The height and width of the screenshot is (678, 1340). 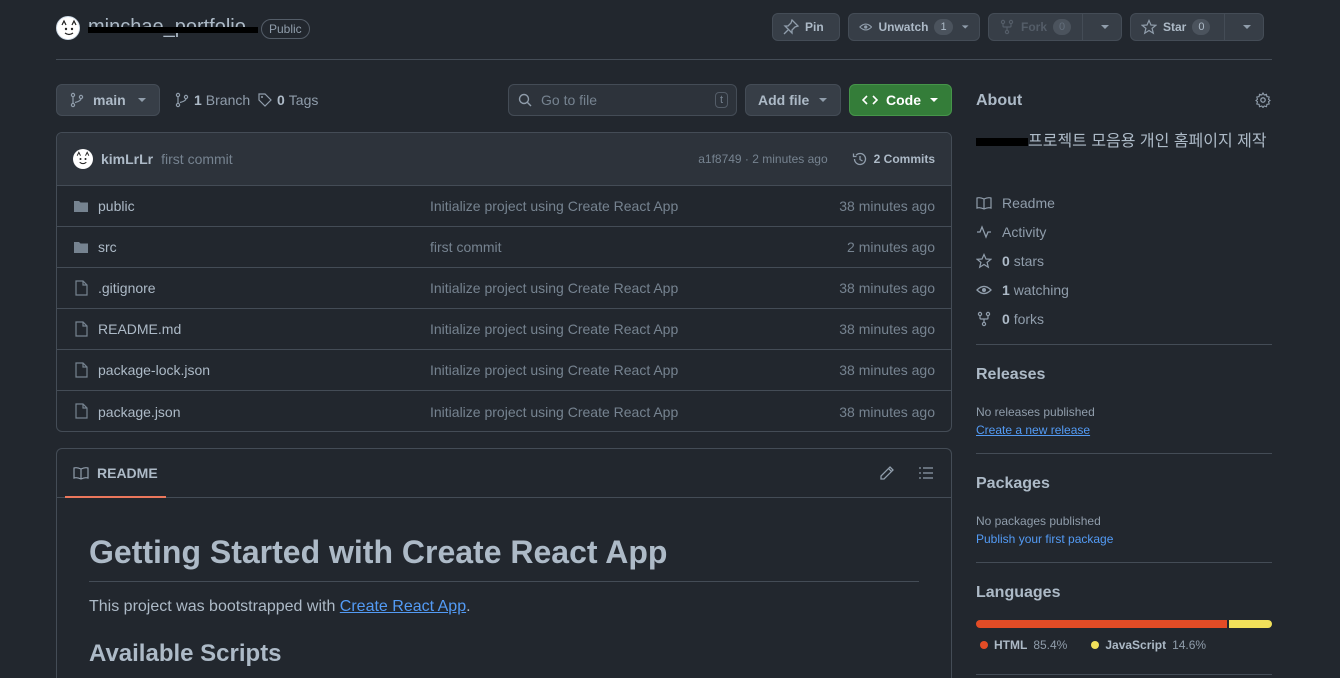 What do you see at coordinates (1033, 430) in the screenshot?
I see `create-release-link: Create a new release` at bounding box center [1033, 430].